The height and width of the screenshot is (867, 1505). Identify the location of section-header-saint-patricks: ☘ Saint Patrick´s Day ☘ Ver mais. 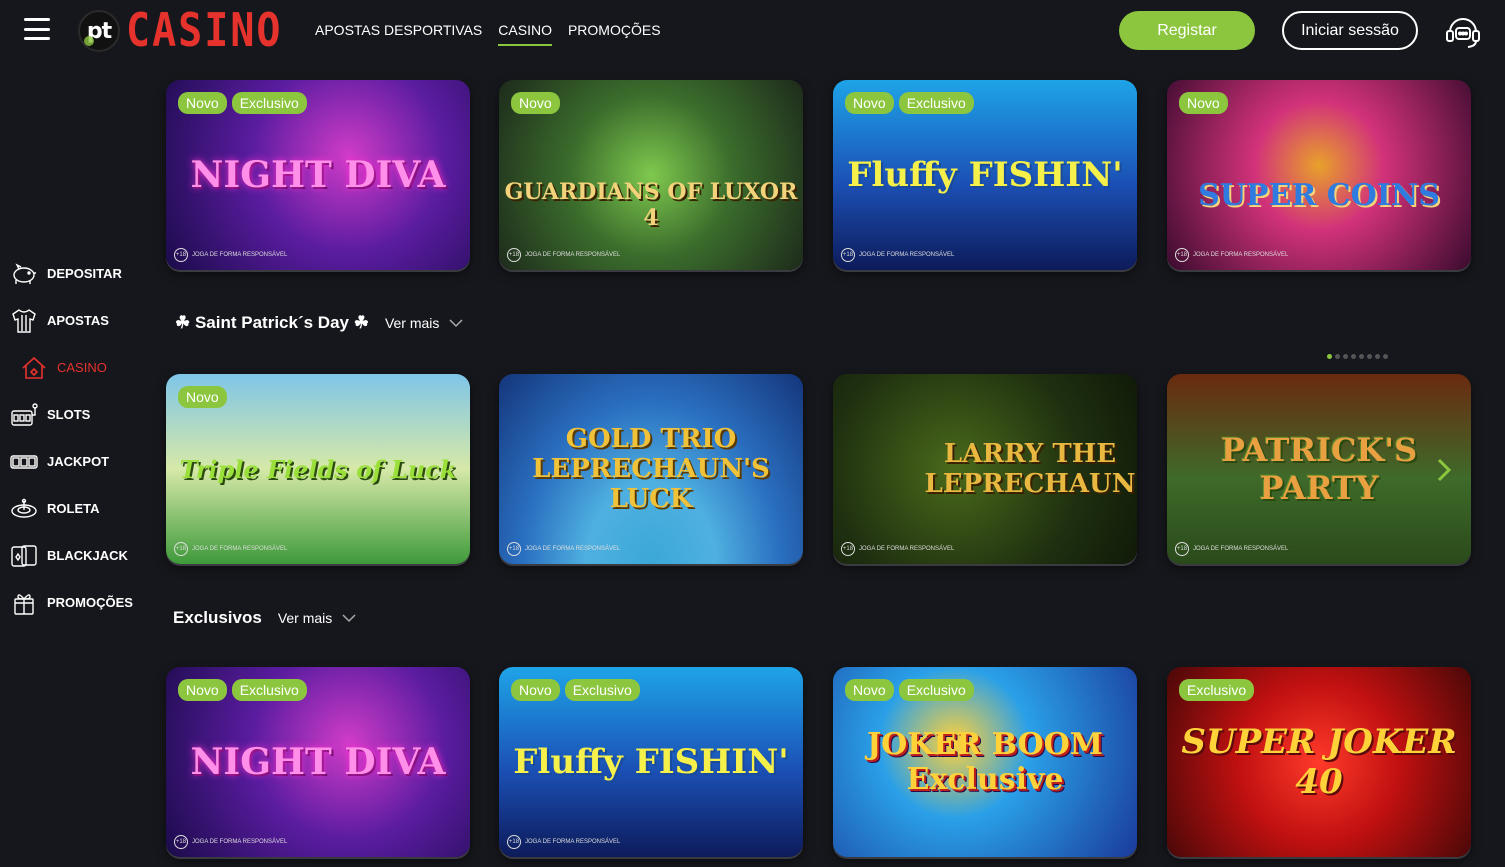
(319, 323).